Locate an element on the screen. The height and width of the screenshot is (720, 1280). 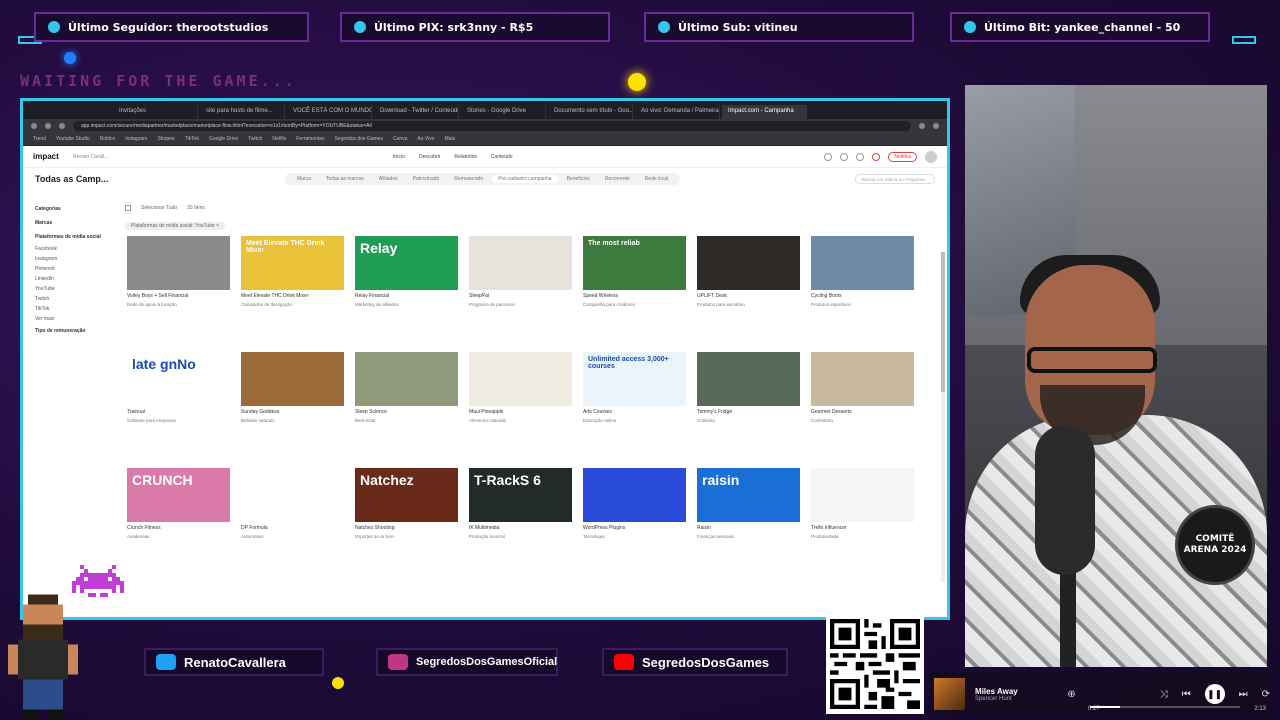
filter-tab: Marca is located at coordinates (304, 179).